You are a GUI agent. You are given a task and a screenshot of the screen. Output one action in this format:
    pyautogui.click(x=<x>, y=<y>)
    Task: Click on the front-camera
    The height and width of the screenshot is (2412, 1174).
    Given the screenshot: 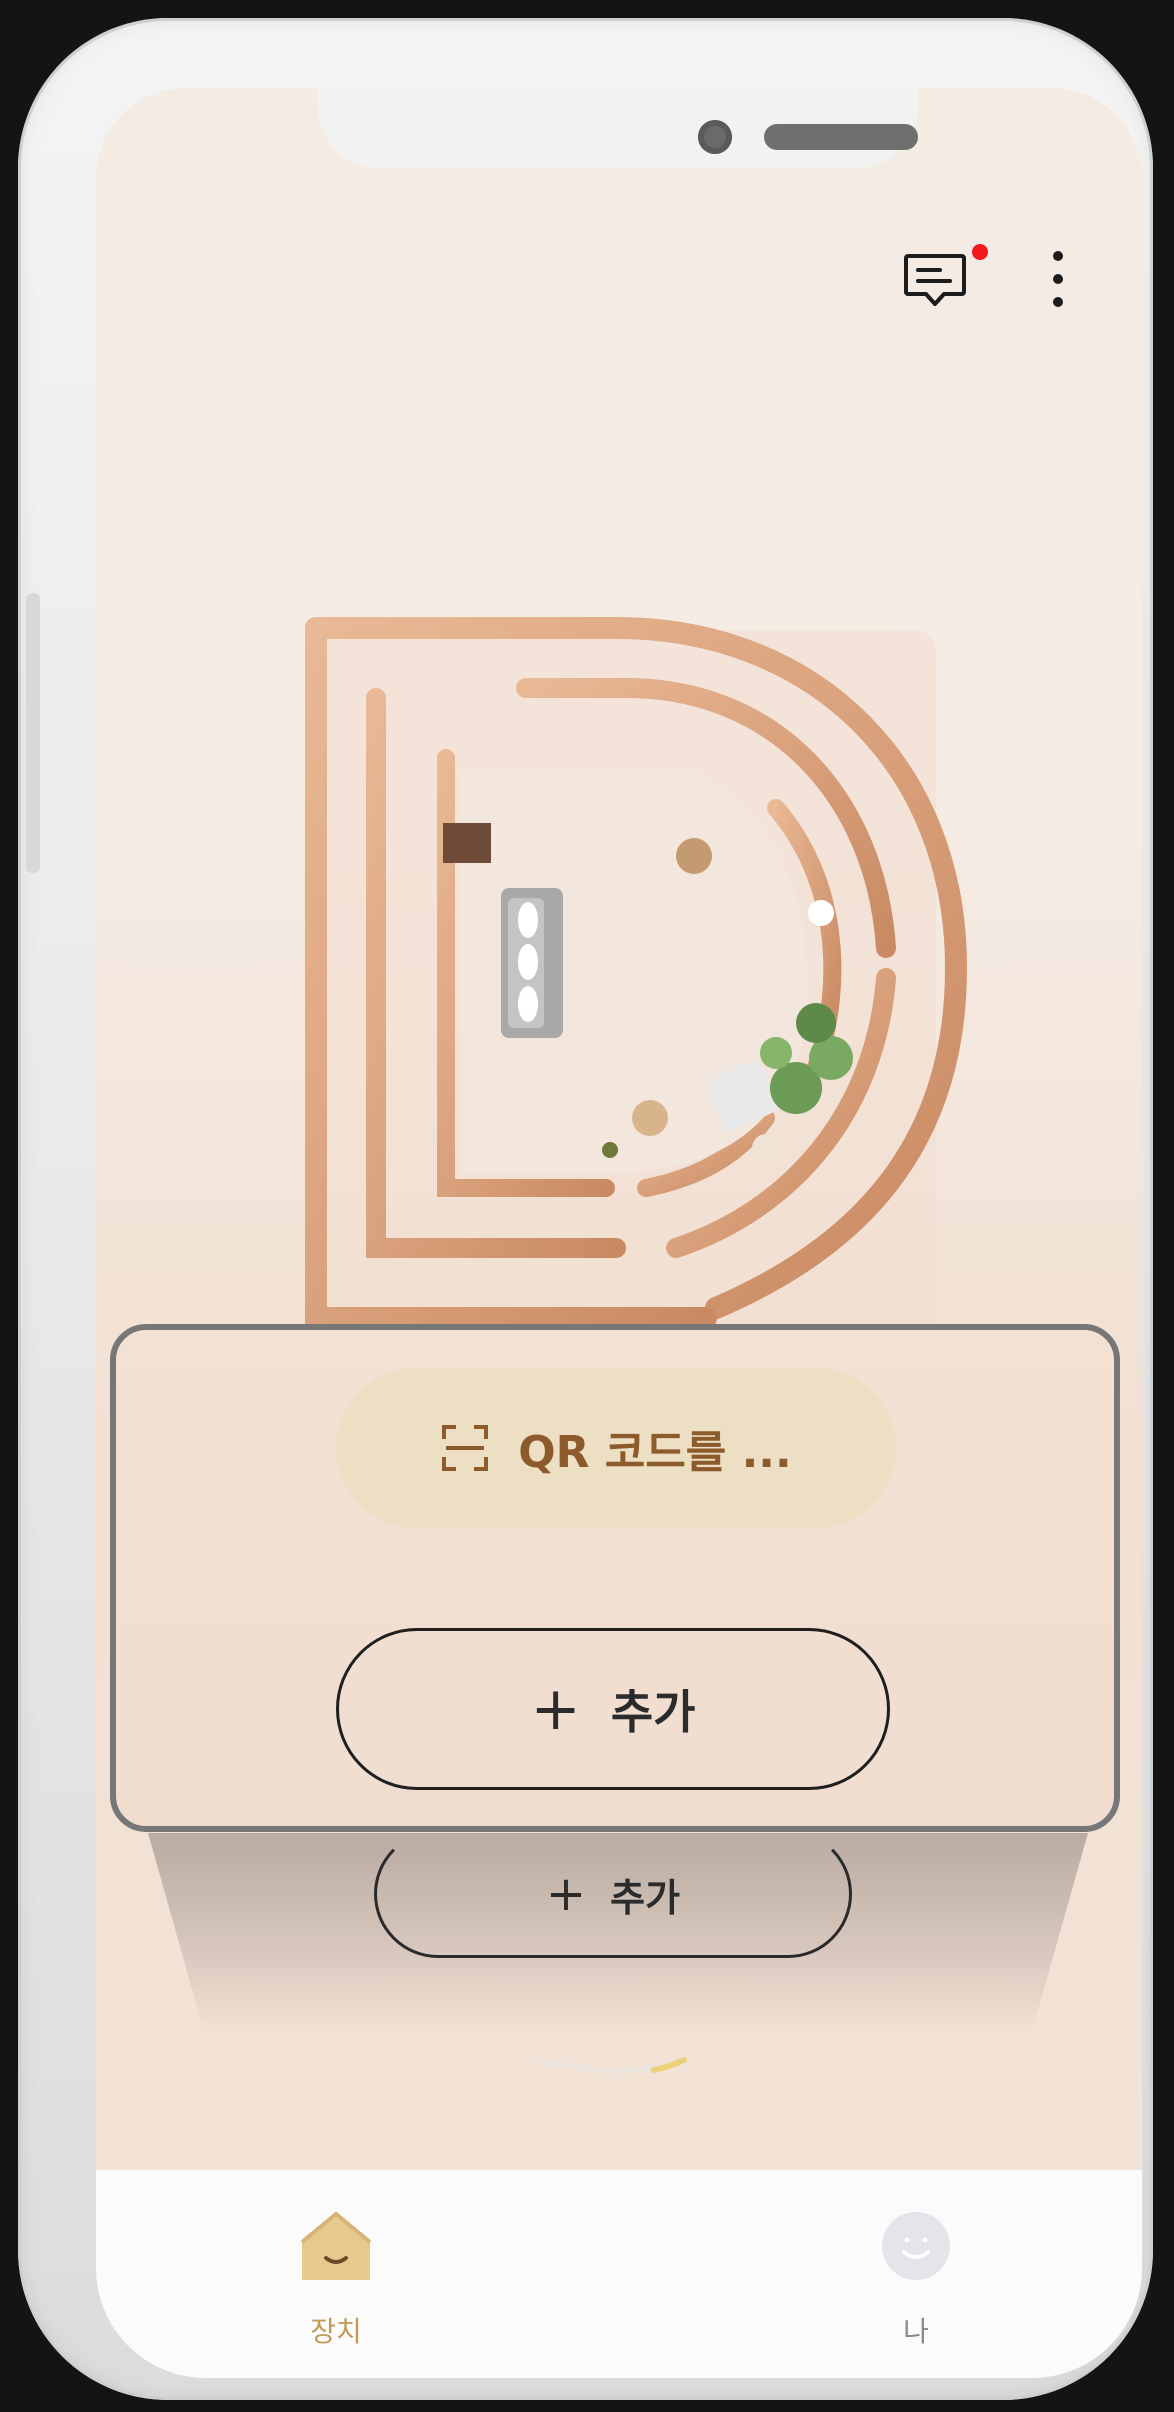 What is the action you would take?
    pyautogui.click(x=715, y=137)
    